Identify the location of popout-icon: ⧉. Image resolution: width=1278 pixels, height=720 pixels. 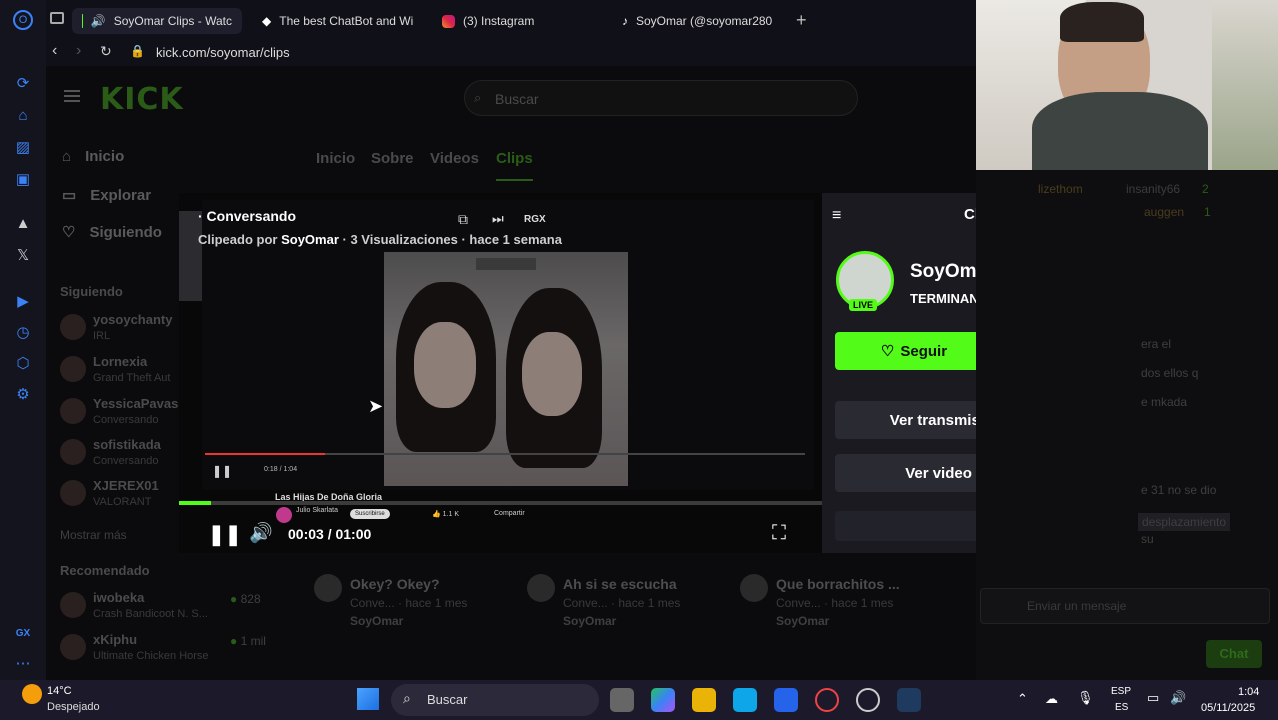
(463, 219).